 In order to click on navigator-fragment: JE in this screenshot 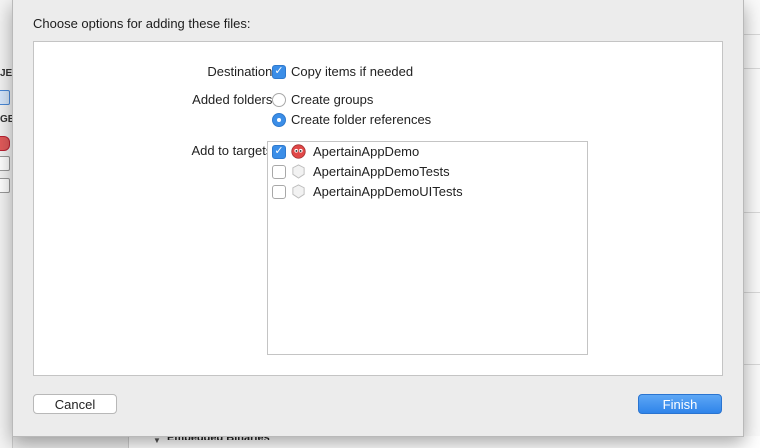, I will do `click(6, 73)`.